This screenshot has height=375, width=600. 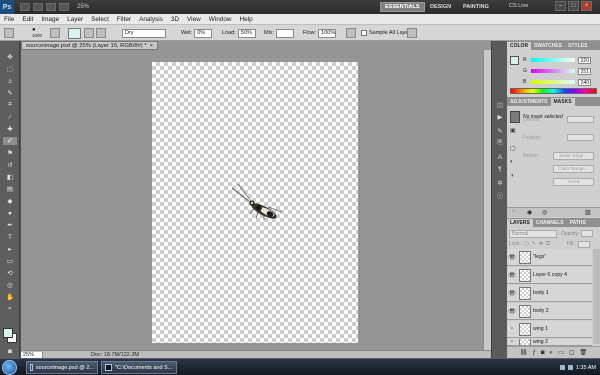 What do you see at coordinates (584, 71) in the screenshot?
I see `green-value-input: 251` at bounding box center [584, 71].